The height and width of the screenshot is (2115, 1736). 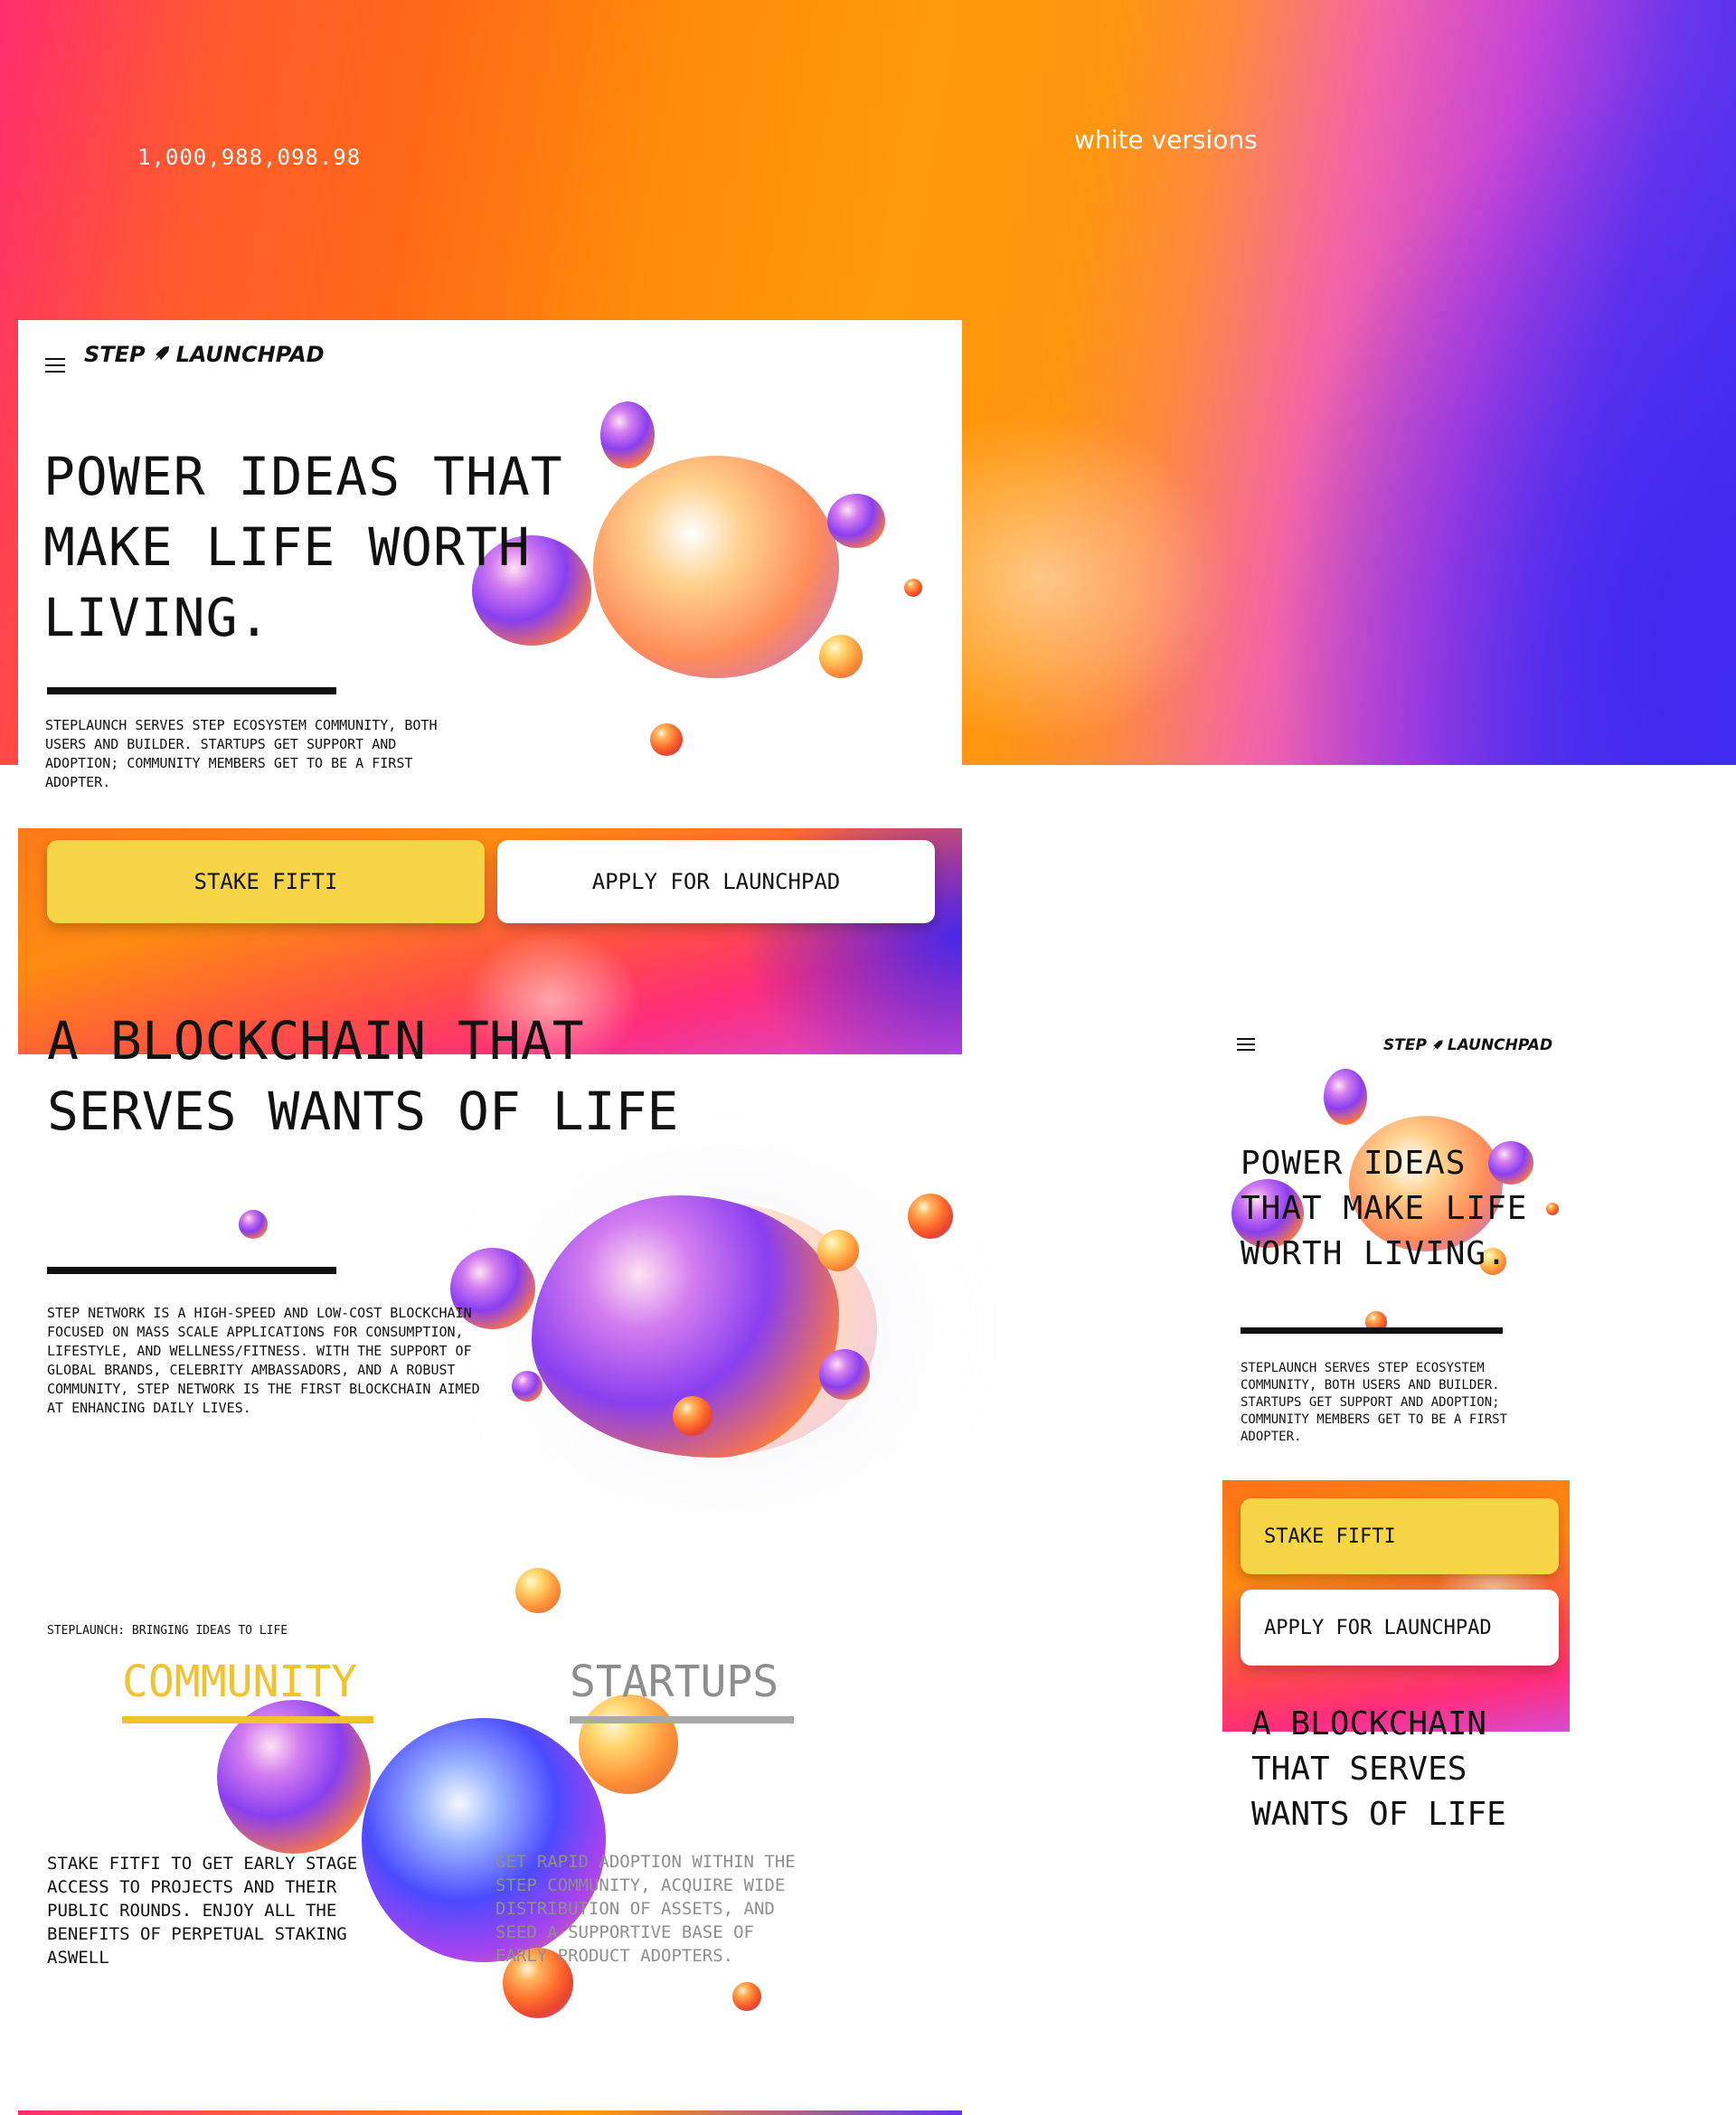 I want to click on mobile-hero-title: POWER IDEAS THAT MAKE LIFE WORTH LIVING., so click(x=1385, y=1208).